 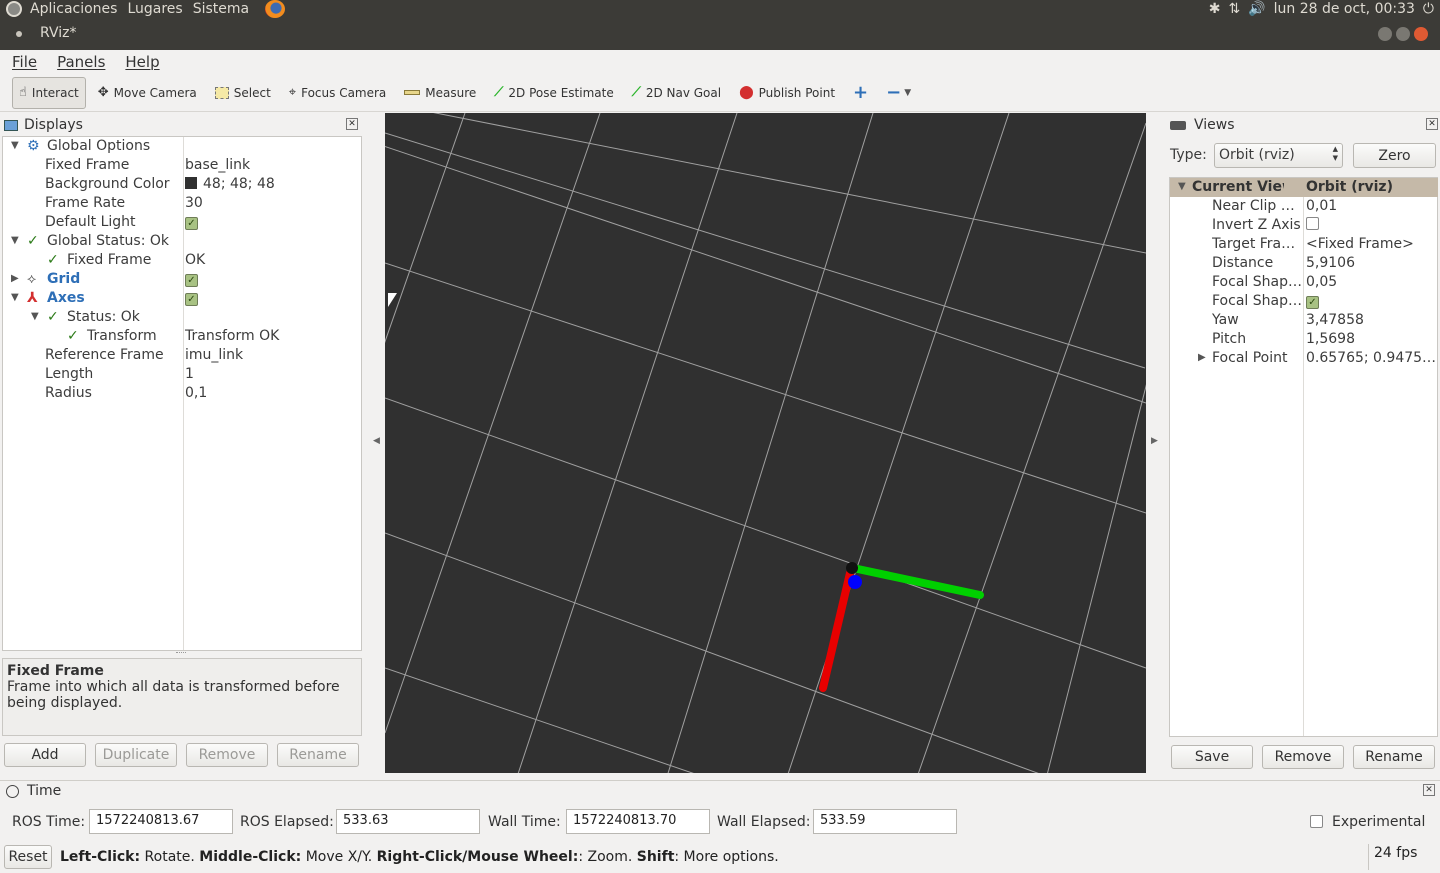 What do you see at coordinates (154, 9) in the screenshot?
I see `system-menu-lugares: Lugares` at bounding box center [154, 9].